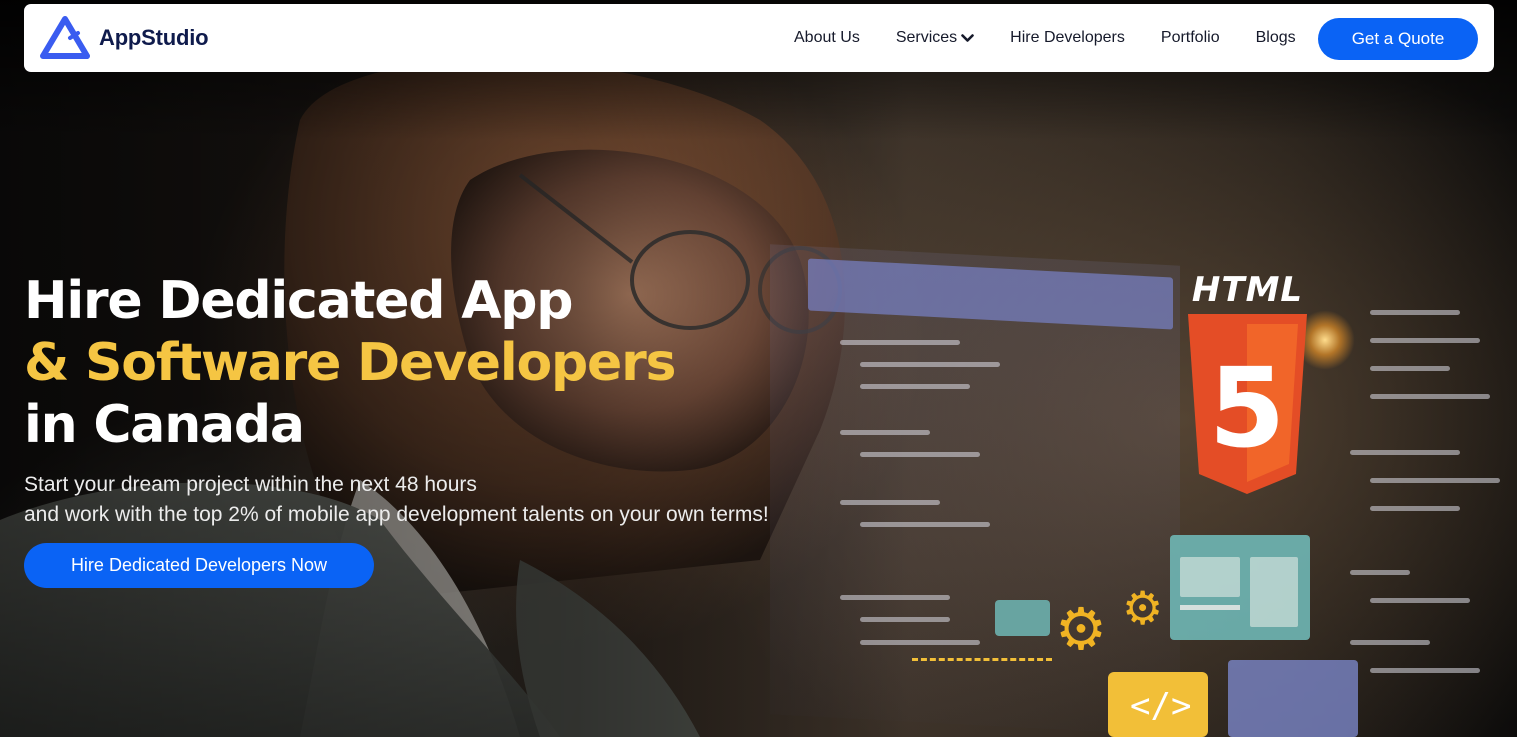 This screenshot has width=1517, height=737. I want to click on nav-about-us: About Us, so click(827, 38).